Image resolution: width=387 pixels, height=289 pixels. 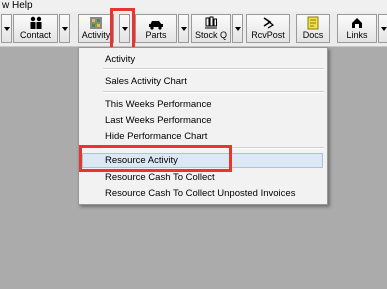 I want to click on links-icon, so click(x=357, y=23).